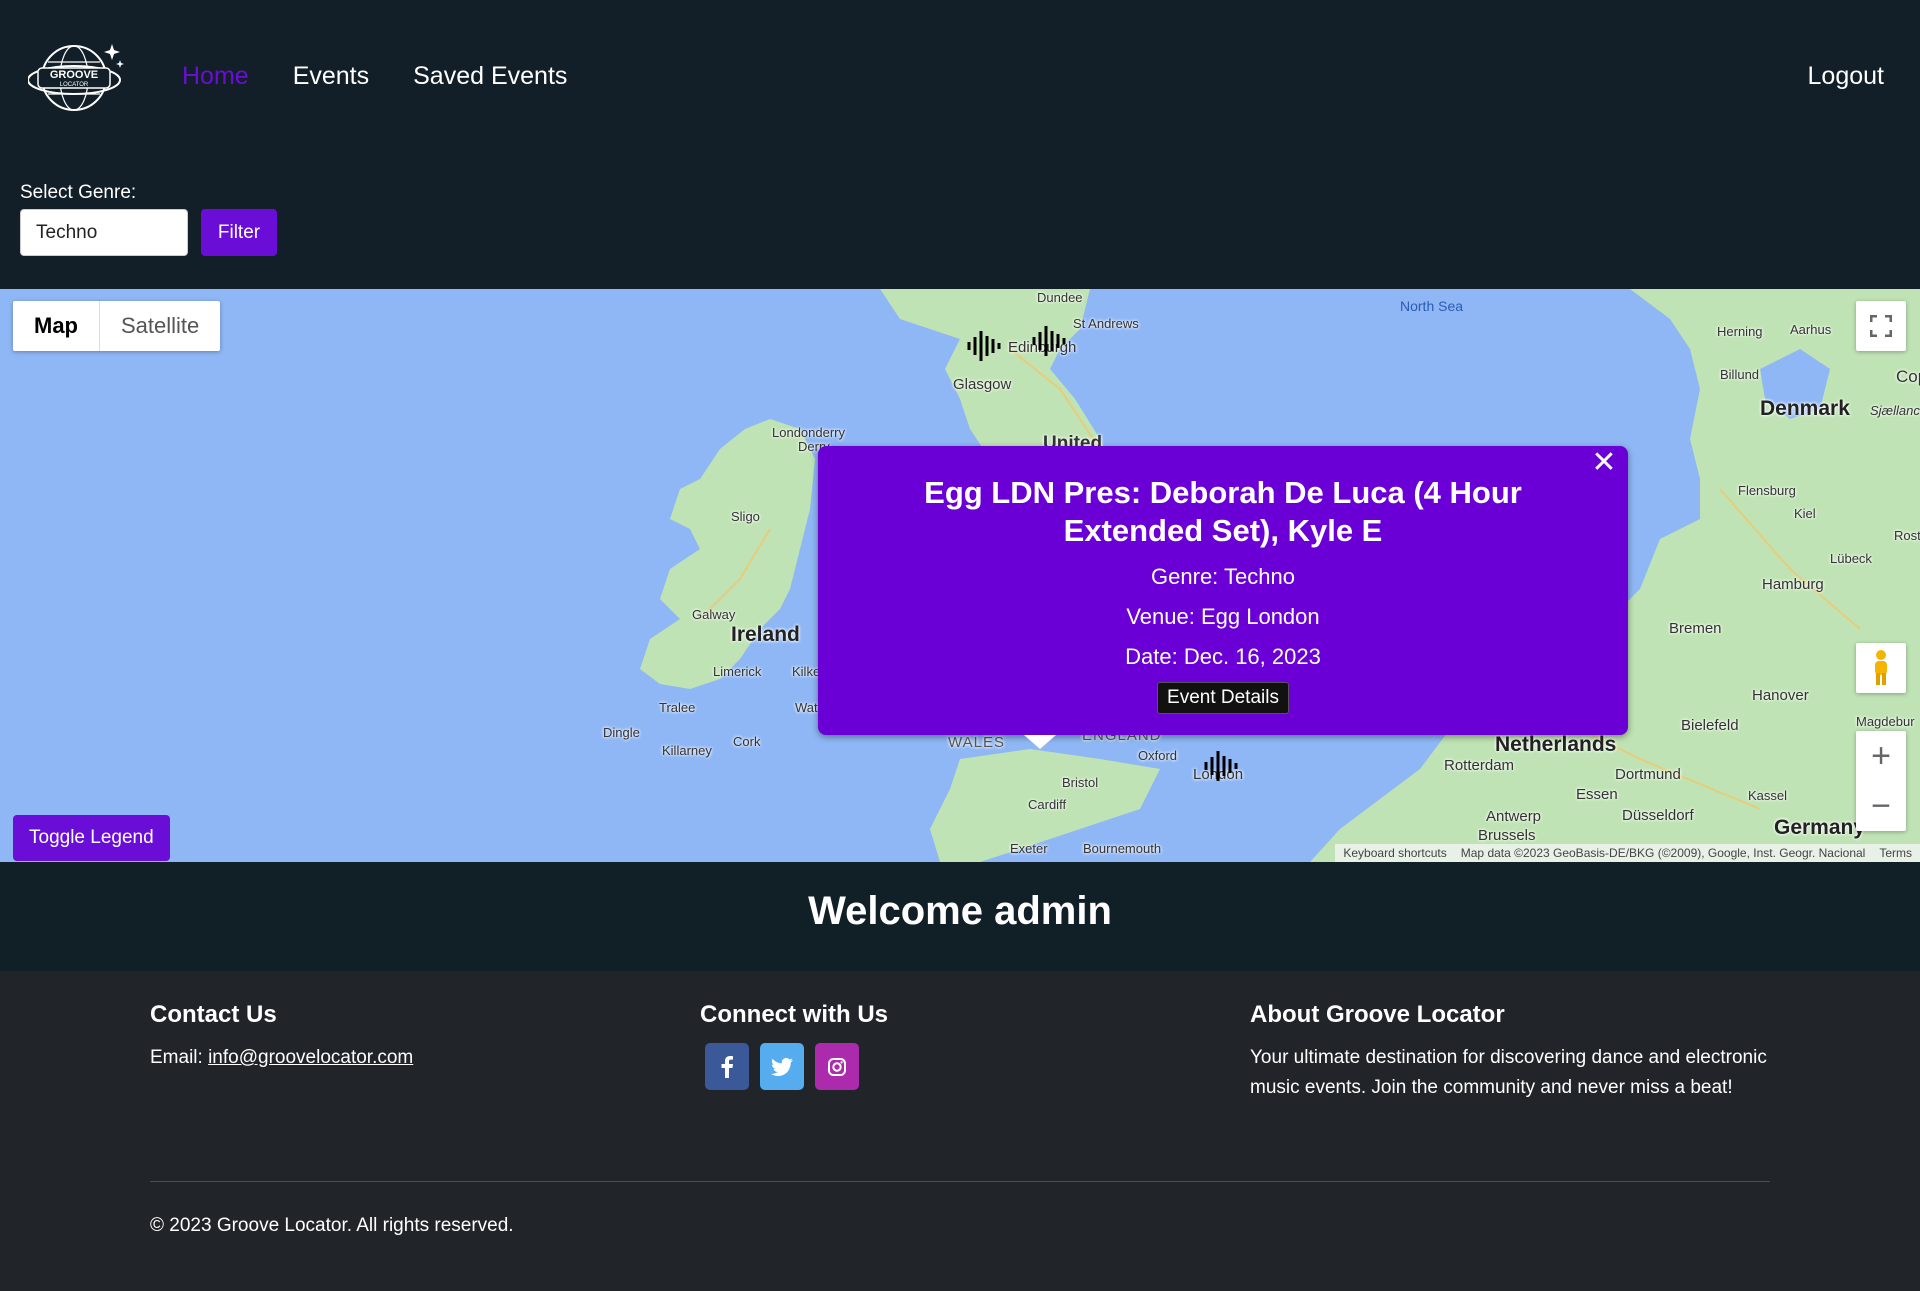 The height and width of the screenshot is (1291, 1920). I want to click on label-billund: Billund, so click(1740, 374).